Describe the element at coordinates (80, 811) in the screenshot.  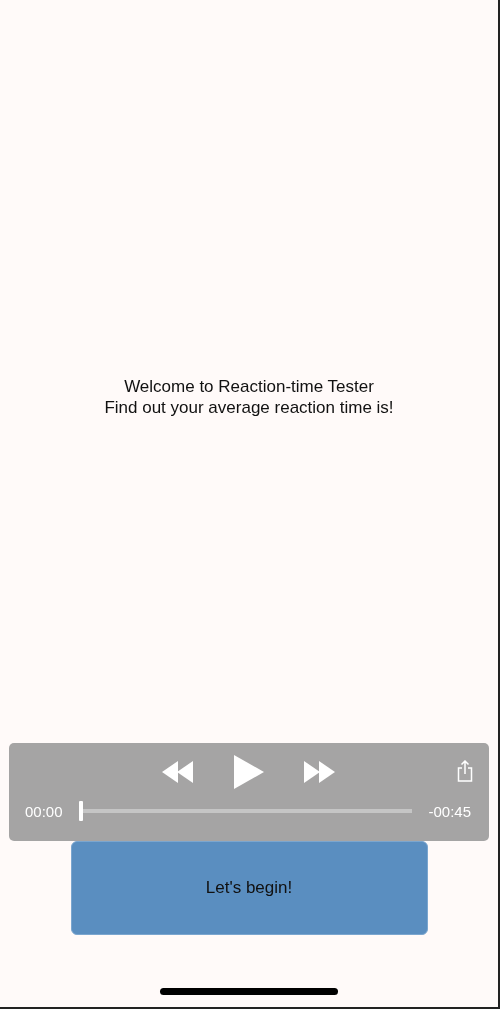
I see `progress-thumb` at that location.